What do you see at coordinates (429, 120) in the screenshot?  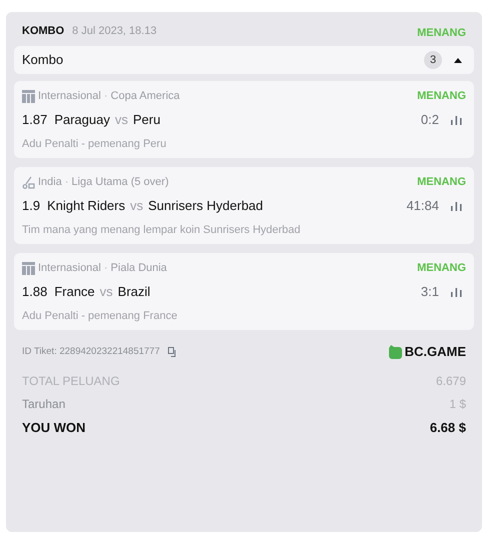 I see `score: 0:2` at bounding box center [429, 120].